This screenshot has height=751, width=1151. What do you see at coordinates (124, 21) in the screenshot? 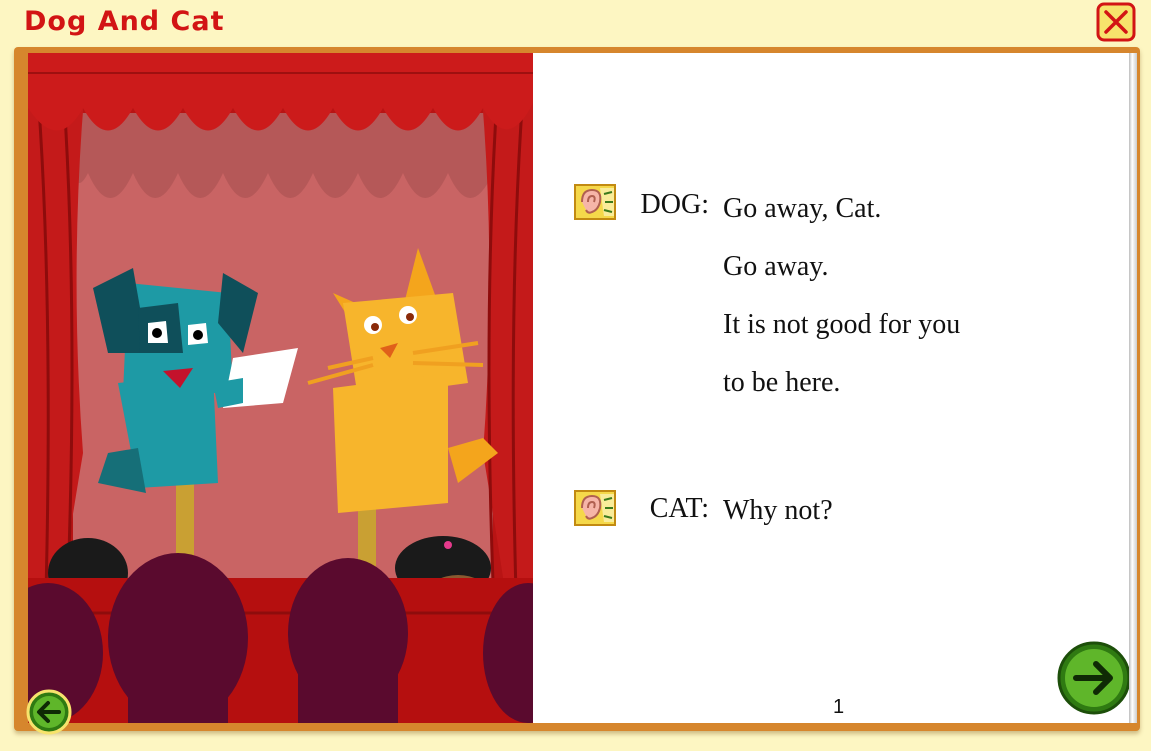
I see `app-title: Dog And Cat` at bounding box center [124, 21].